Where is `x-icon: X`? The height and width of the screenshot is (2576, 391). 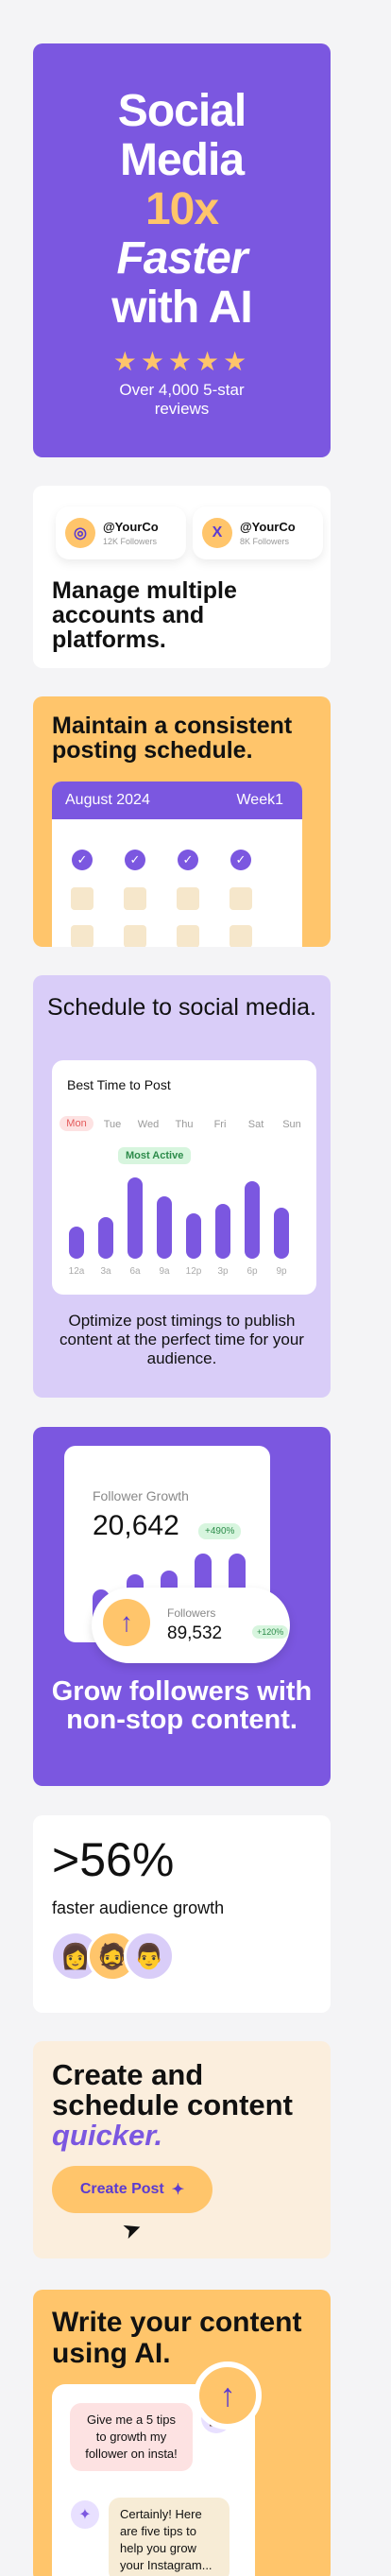 x-icon: X is located at coordinates (217, 533).